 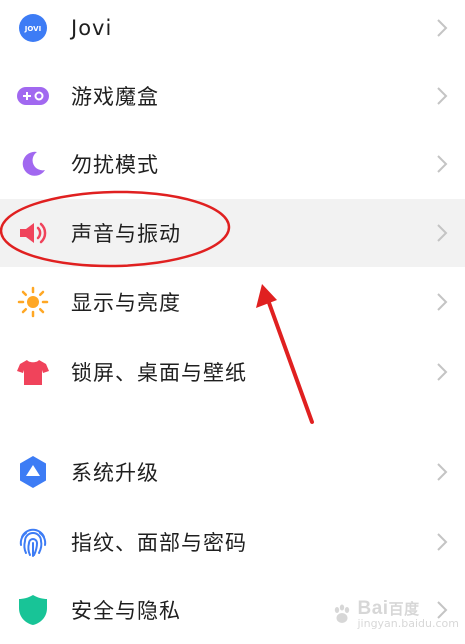 I want to click on settings-item-sound-vibration: 声音与振动, so click(x=232, y=233).